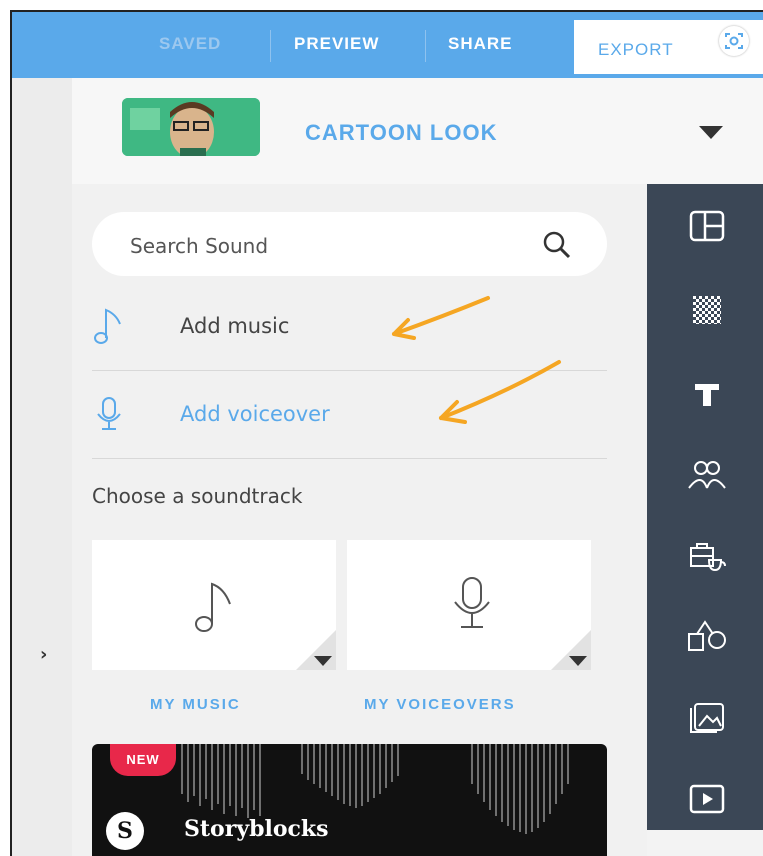 The width and height of the screenshot is (763, 856). Describe the element at coordinates (199, 246) in the screenshot. I see `search-placeholder: Search Sound` at that location.